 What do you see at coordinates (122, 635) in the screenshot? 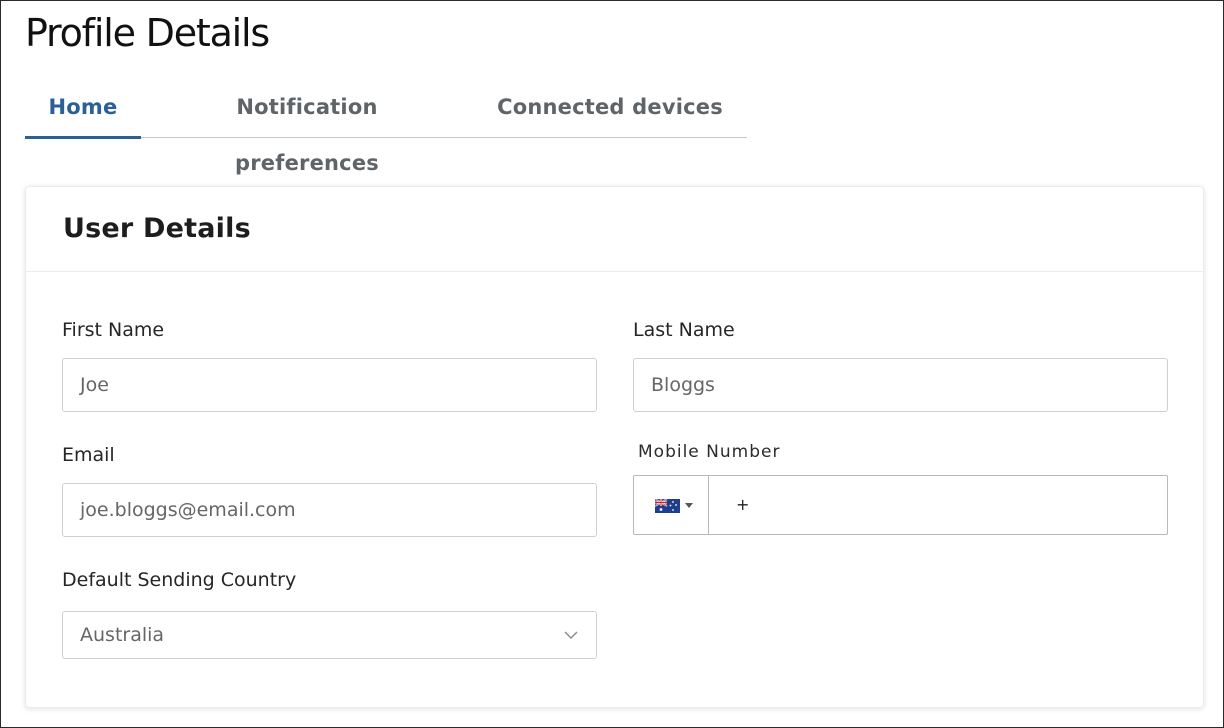
I see `selected-country-value: Australia` at bounding box center [122, 635].